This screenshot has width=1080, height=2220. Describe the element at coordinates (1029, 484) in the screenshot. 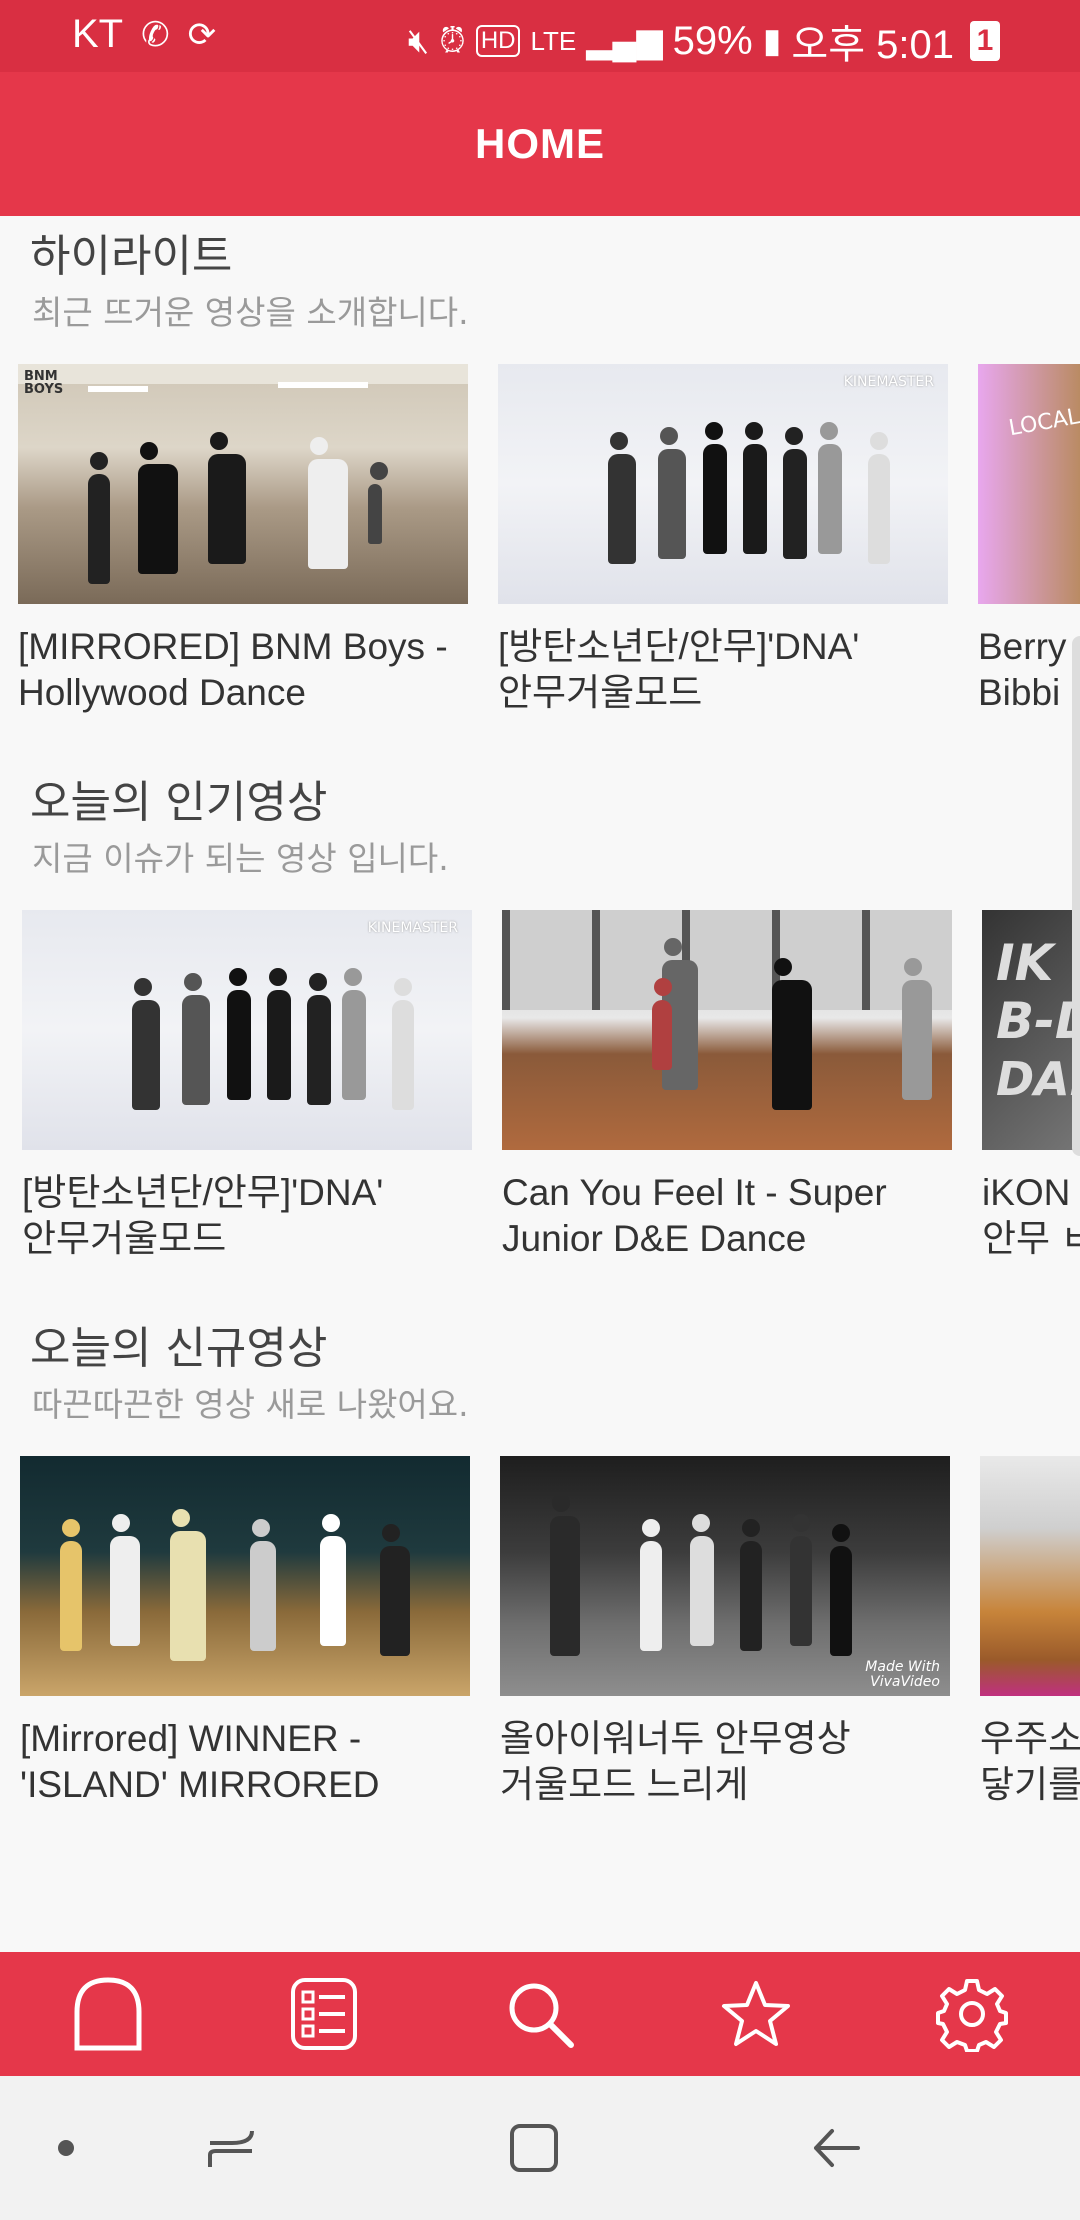

I see `video-thumbnail: LOCAL FRIEN` at that location.